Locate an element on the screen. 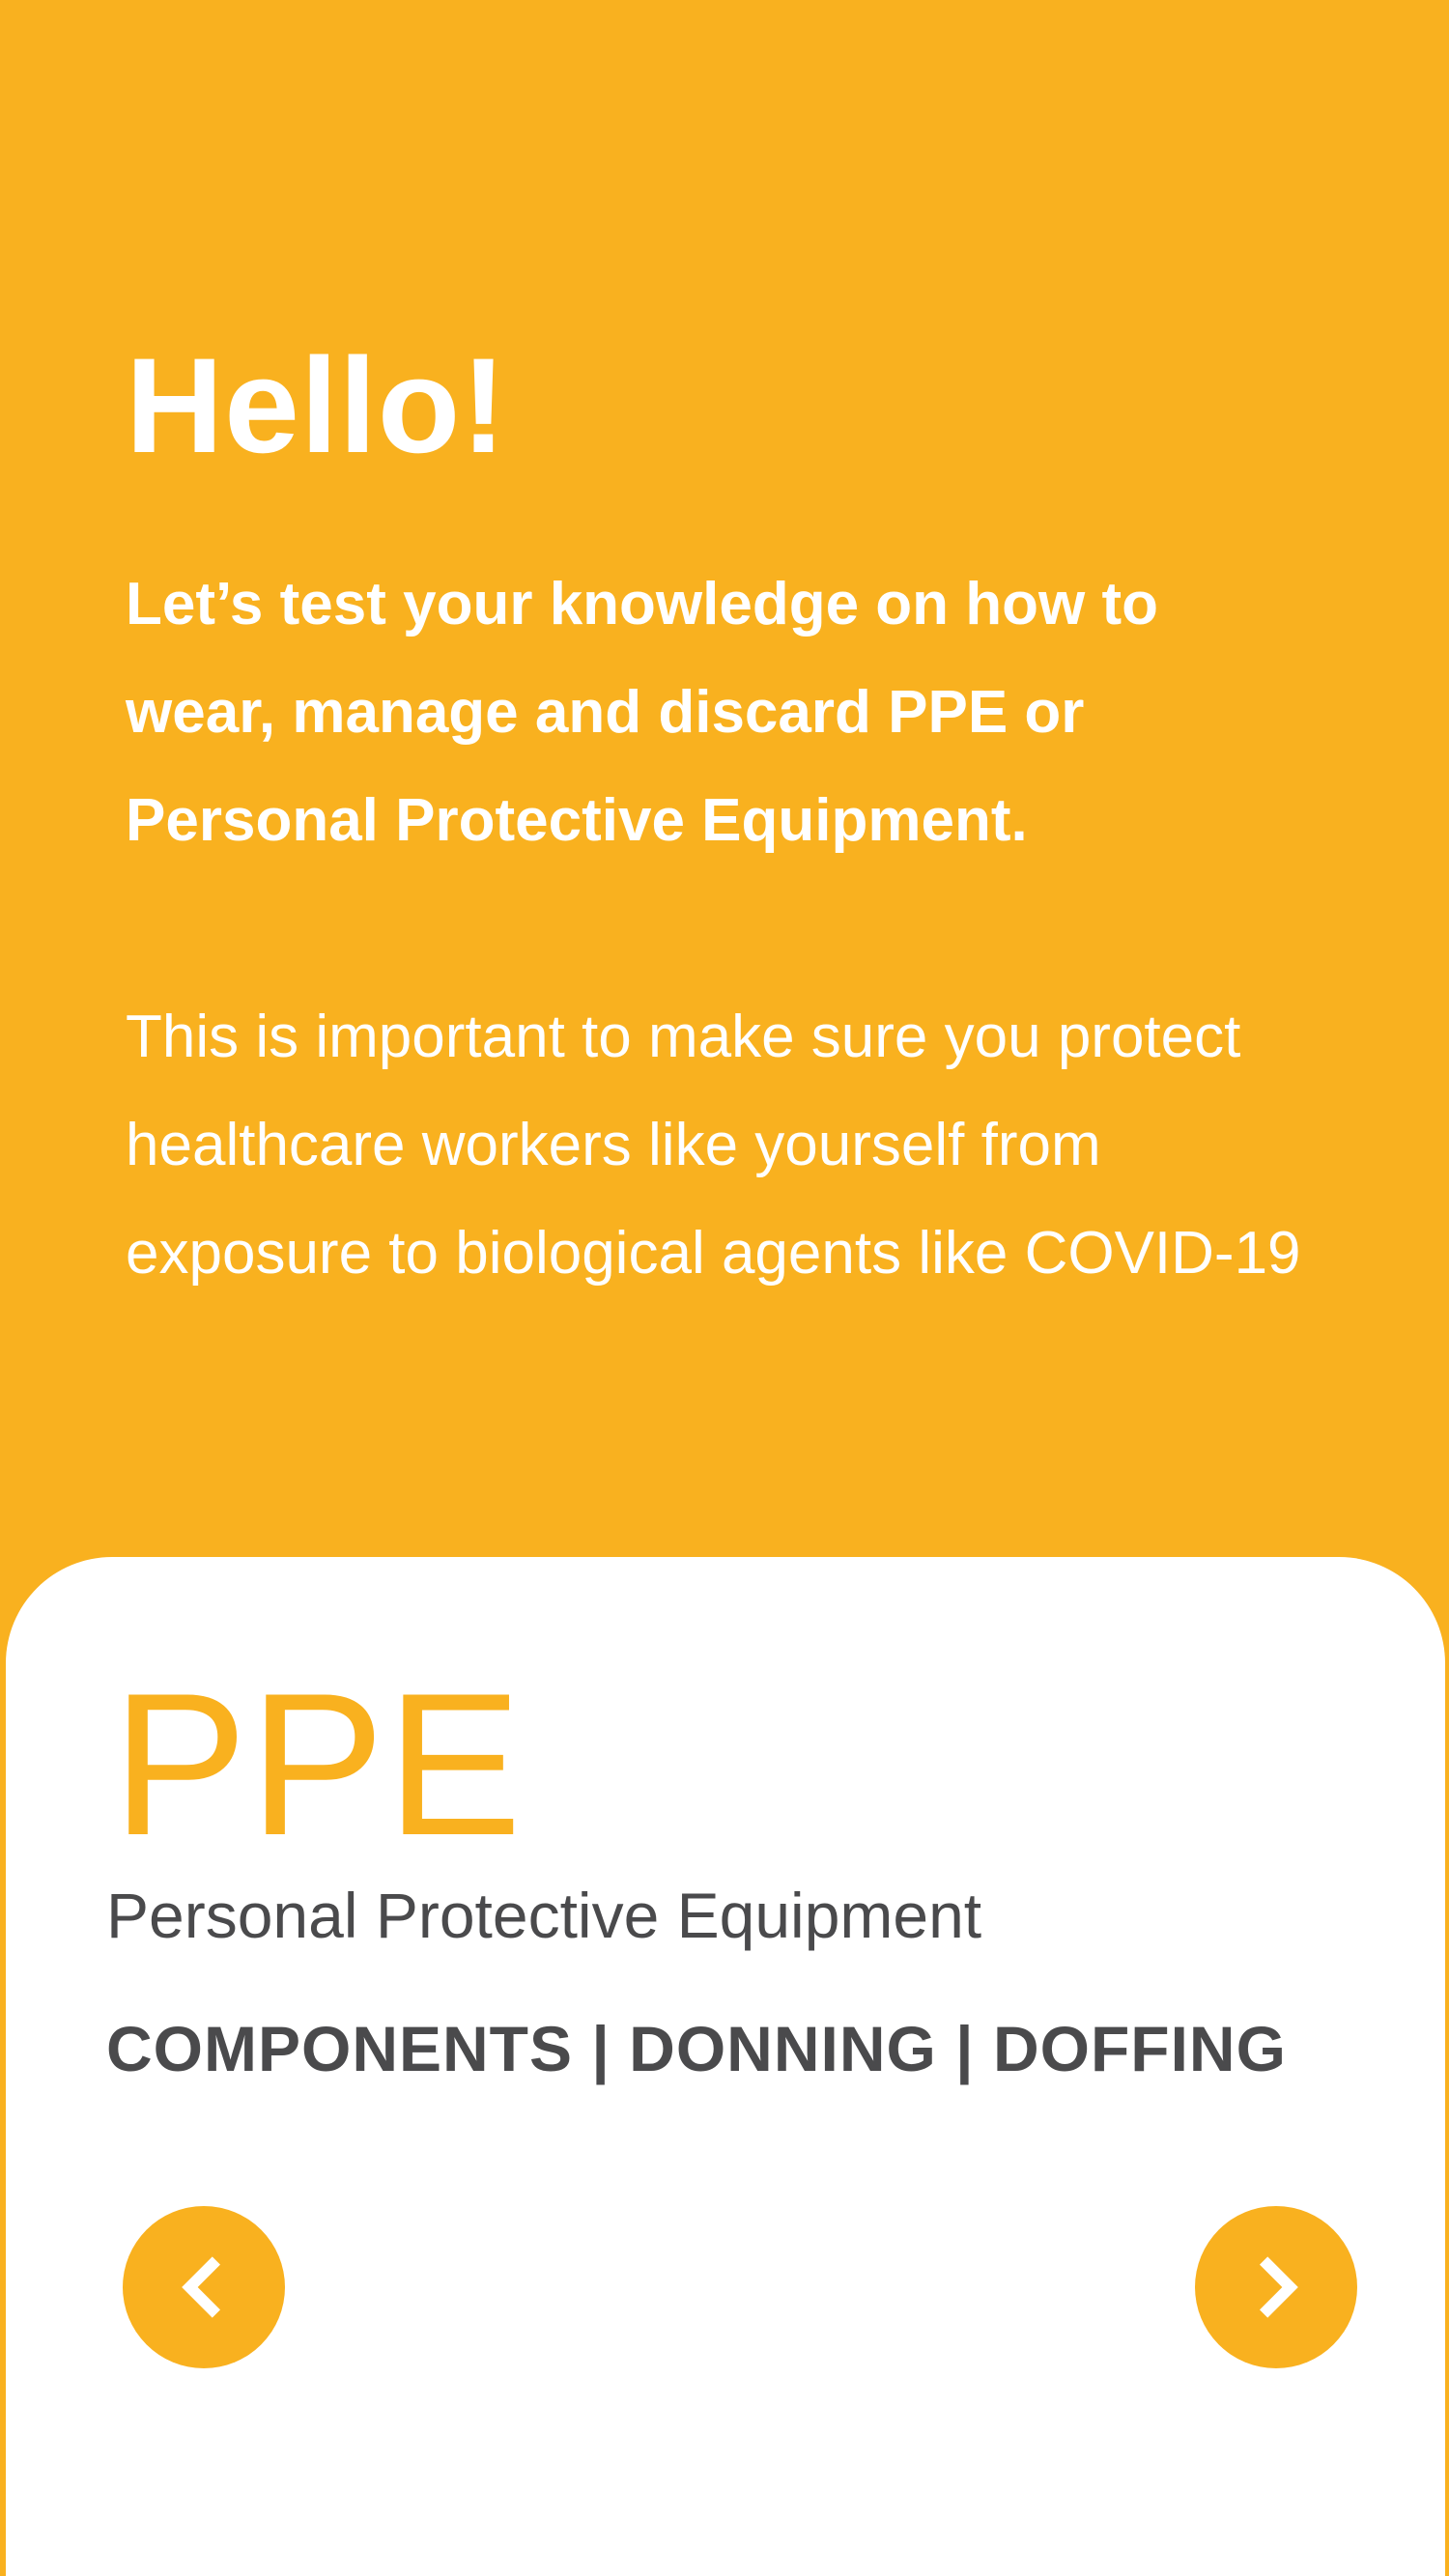  card-topics: COMPONENTS | DONNING | DOFFING is located at coordinates (696, 2048).